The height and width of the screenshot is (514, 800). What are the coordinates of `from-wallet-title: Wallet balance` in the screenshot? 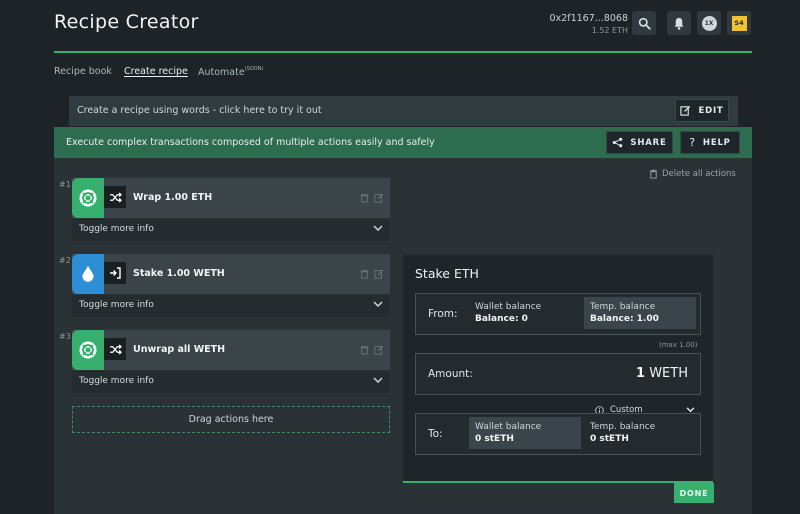 It's located at (508, 307).